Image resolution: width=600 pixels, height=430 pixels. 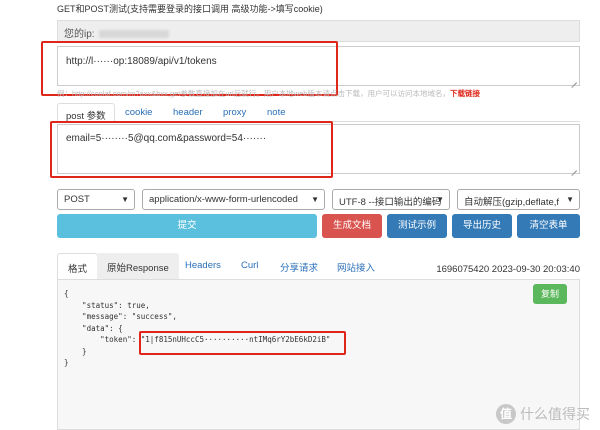 What do you see at coordinates (356, 266) in the screenshot?
I see `tab-site-integration: 网站接入` at bounding box center [356, 266].